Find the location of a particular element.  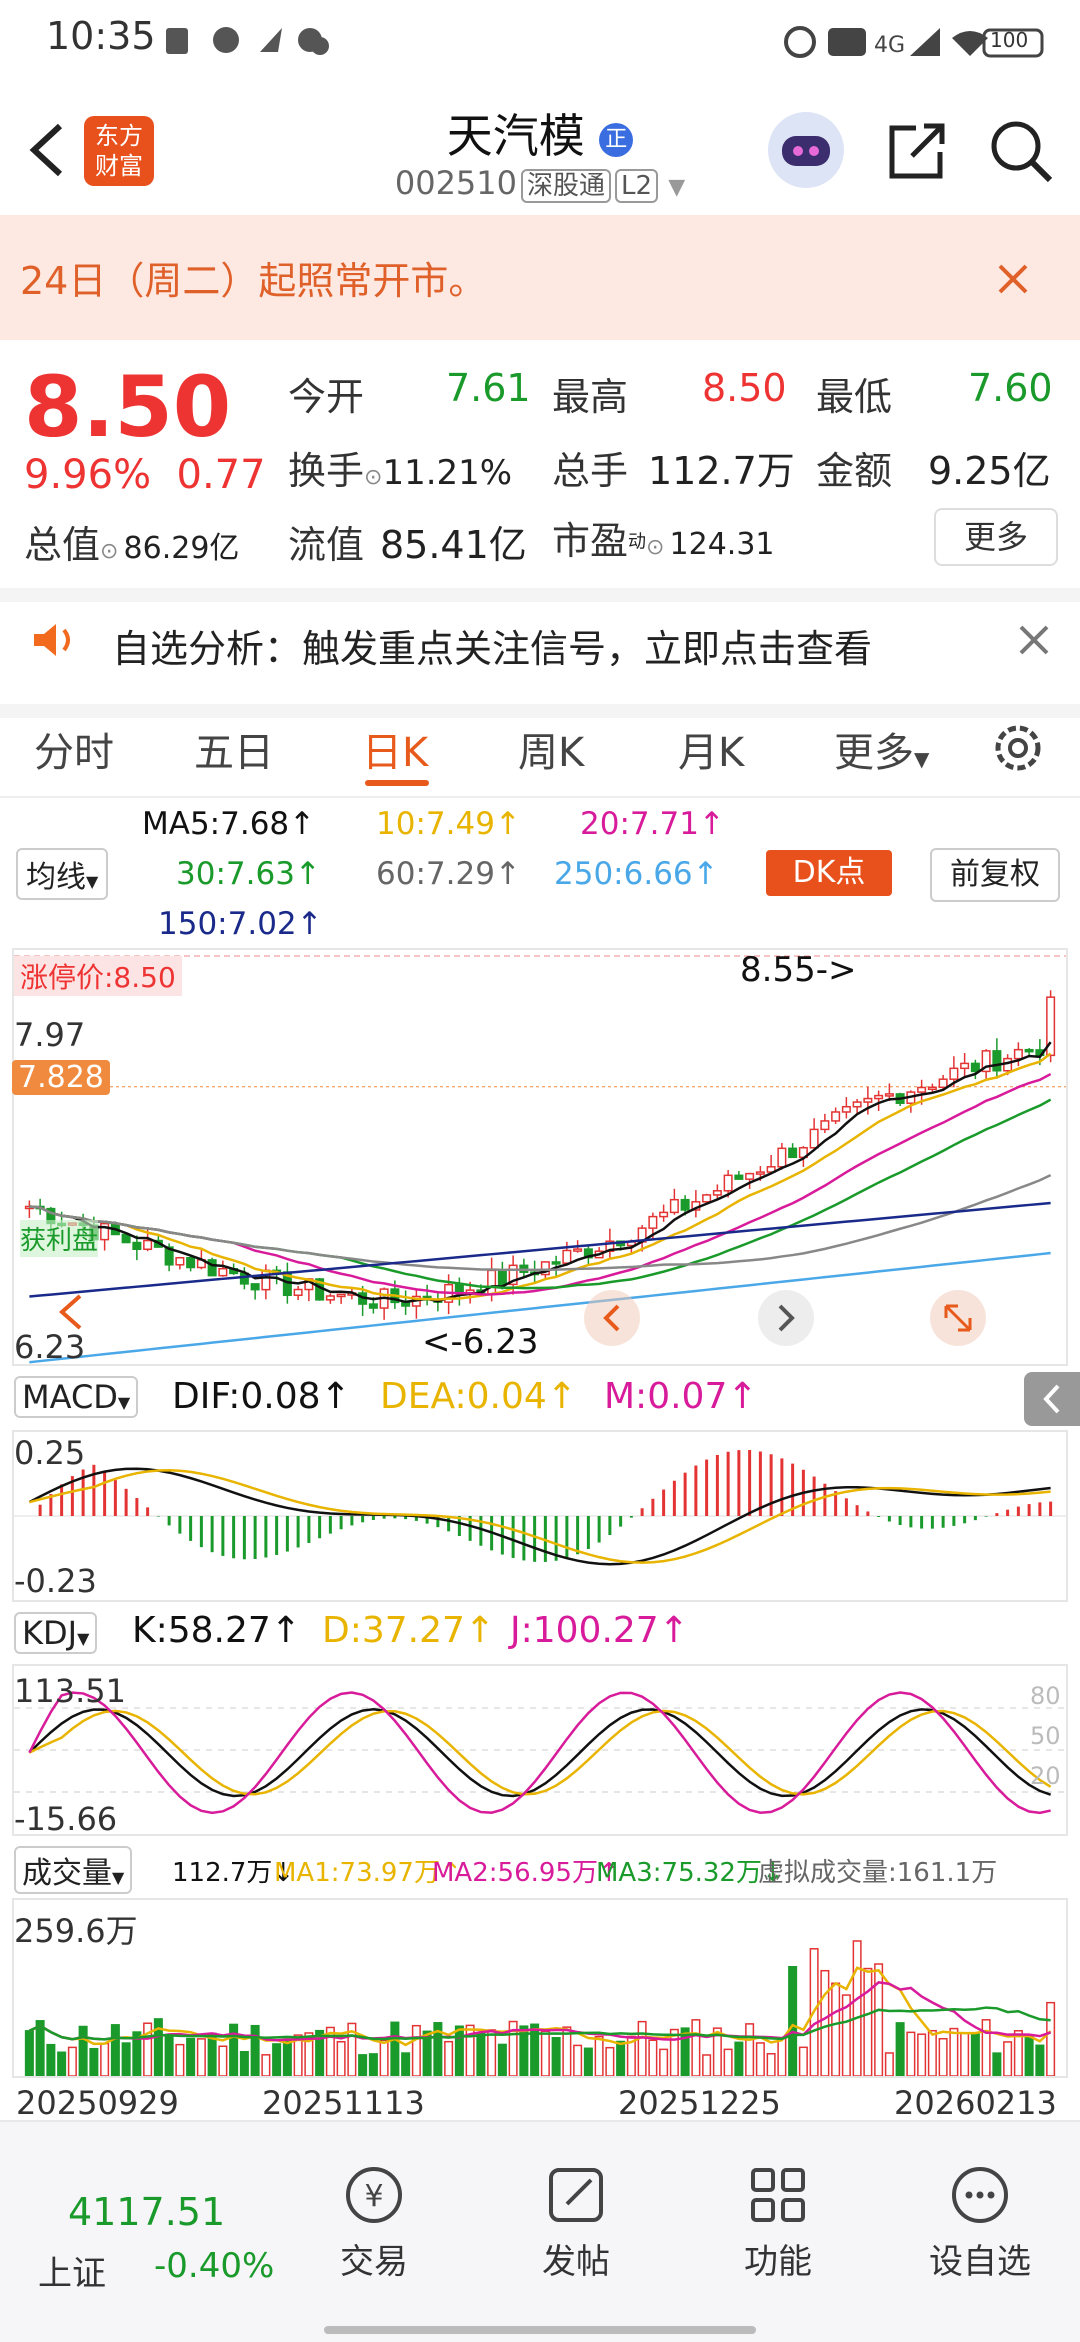

nav-trade: ¥ 交易 is located at coordinates (374, 2221).